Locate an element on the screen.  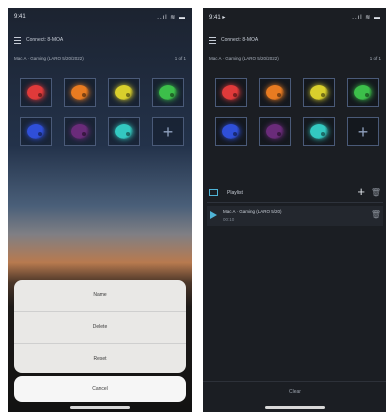
sheet-option-reset: Reset is located at coordinates (100, 359).